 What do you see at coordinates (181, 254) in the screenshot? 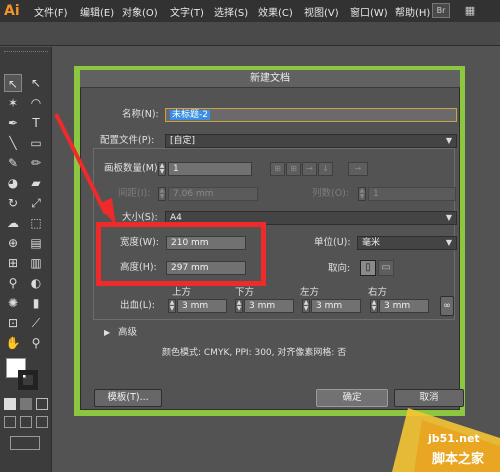
I see `size-highlight-box` at bounding box center [181, 254].